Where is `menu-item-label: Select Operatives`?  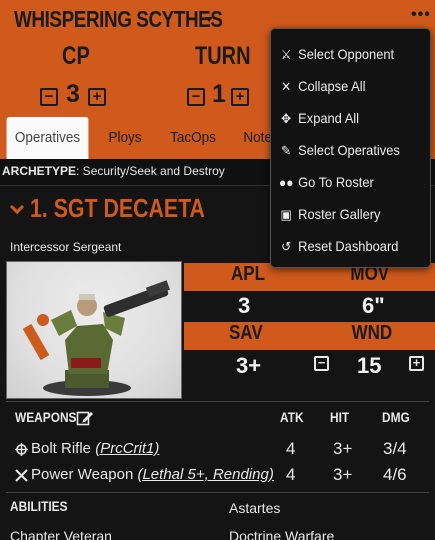 menu-item-label: Select Operatives is located at coordinates (349, 150).